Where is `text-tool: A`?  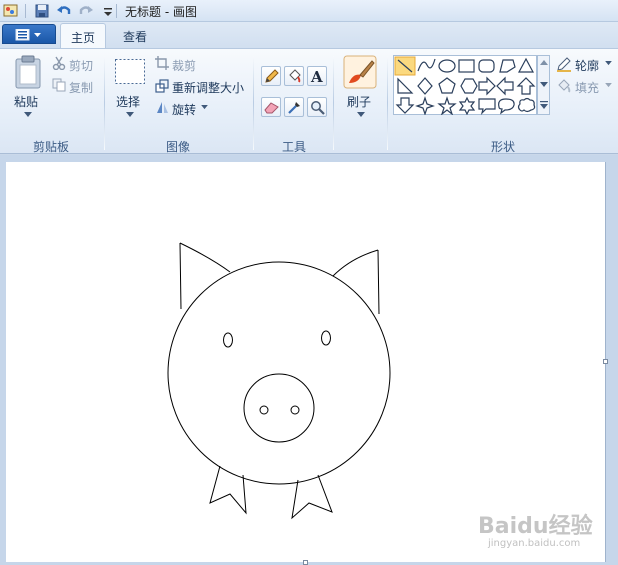 text-tool: A is located at coordinates (317, 76).